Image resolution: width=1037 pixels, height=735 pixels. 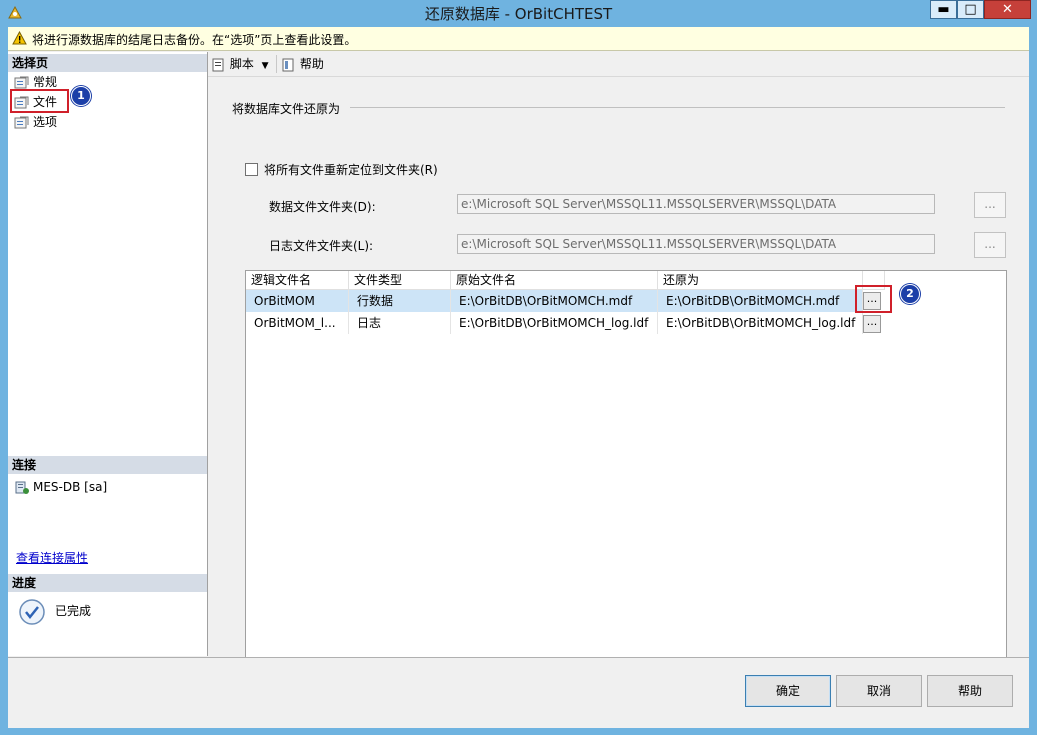 I want to click on relocate-checkbox-label: 将所有文件重新定位到文件夹(R), so click(x=351, y=169).